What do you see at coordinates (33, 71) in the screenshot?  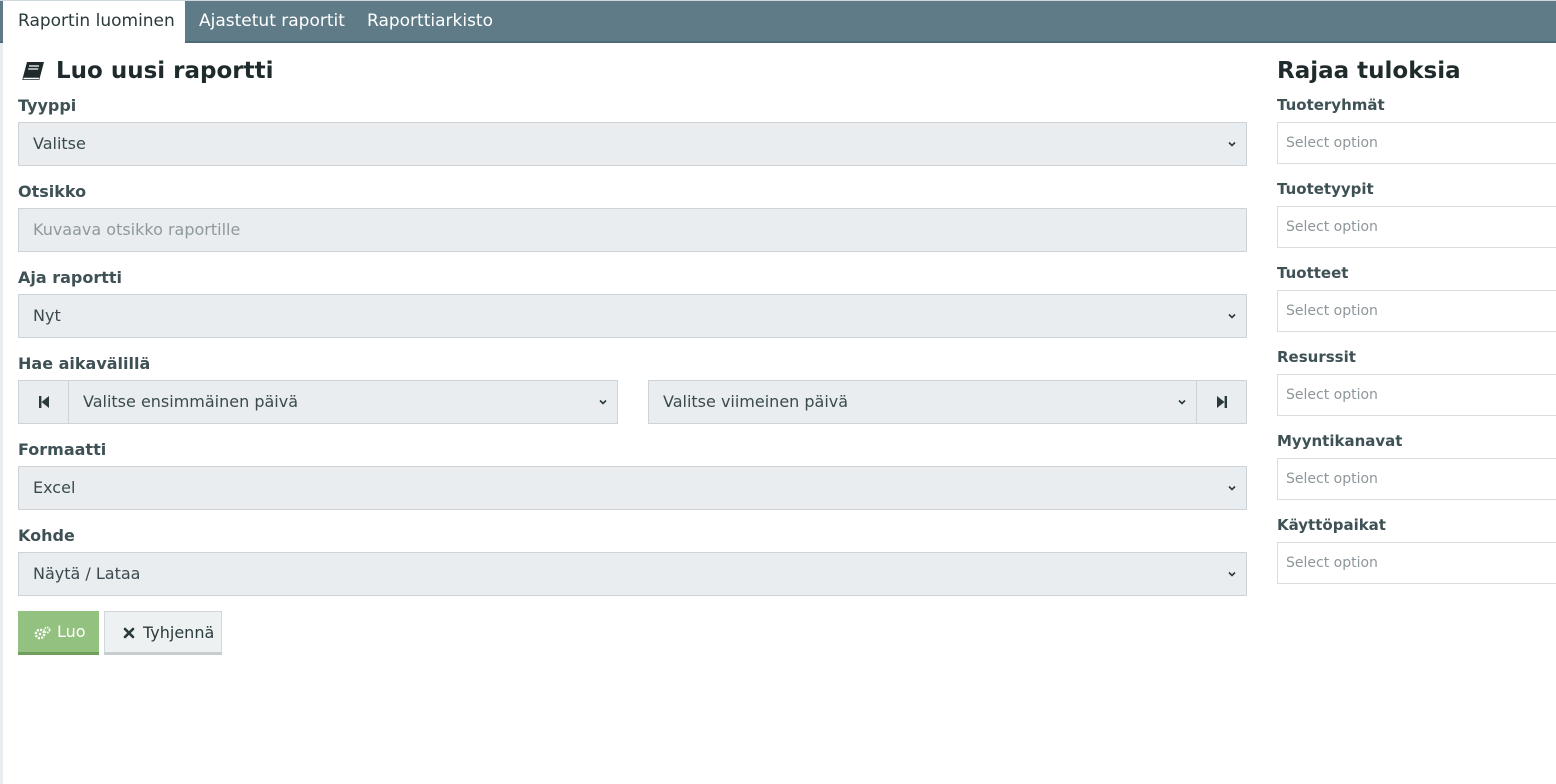 I see `book-icon` at bounding box center [33, 71].